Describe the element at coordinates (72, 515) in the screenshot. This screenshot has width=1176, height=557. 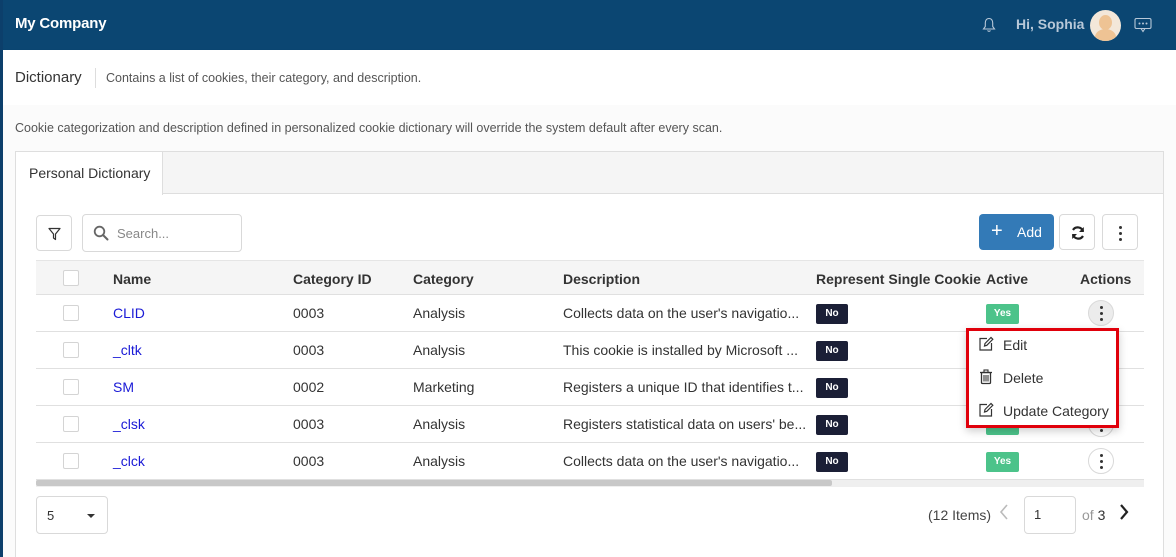
I see `page-size-select: 5` at that location.